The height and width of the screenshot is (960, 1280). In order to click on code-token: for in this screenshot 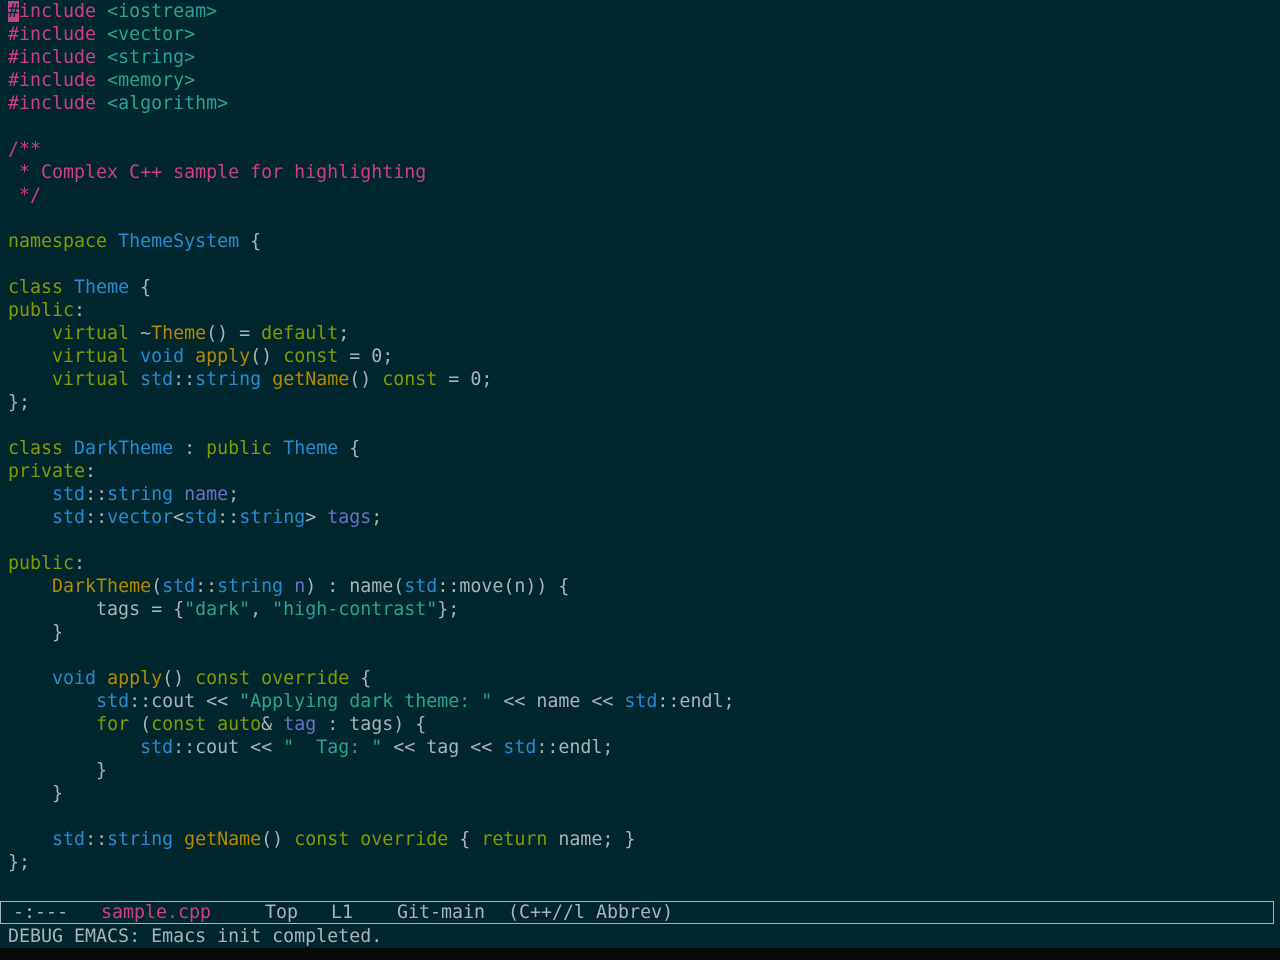, I will do `click(113, 724)`.